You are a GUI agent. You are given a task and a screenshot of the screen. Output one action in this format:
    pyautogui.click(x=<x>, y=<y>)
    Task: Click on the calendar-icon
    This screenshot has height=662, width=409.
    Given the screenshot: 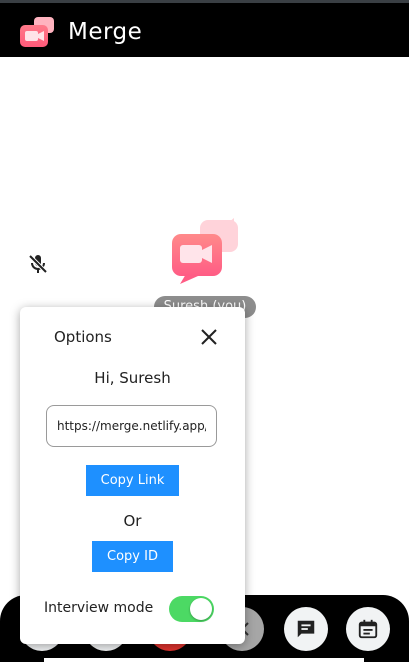 What is the action you would take?
    pyautogui.click(x=368, y=629)
    